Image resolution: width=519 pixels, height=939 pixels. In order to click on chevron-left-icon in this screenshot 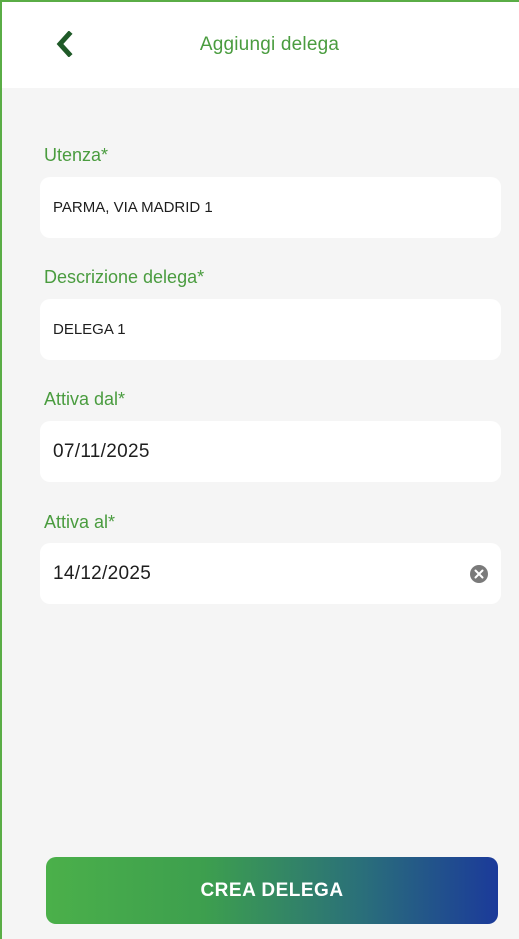, I will do `click(64, 44)`.